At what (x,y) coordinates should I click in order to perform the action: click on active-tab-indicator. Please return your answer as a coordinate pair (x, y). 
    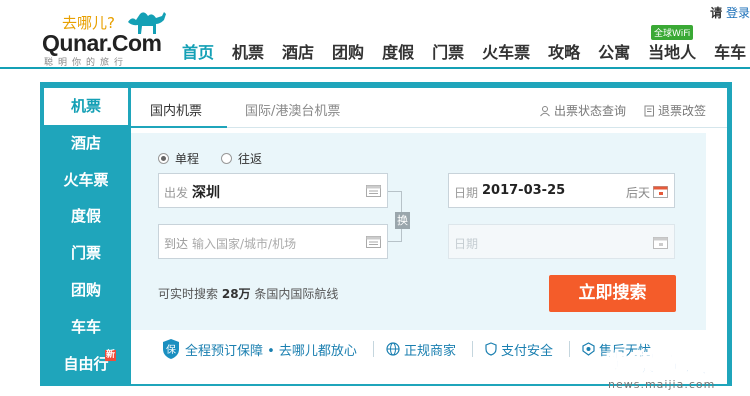
    Looking at the image, I should click on (179, 127).